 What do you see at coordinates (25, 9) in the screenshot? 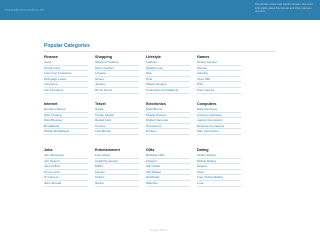
I see `domain-name: thewebconnection.de` at bounding box center [25, 9].